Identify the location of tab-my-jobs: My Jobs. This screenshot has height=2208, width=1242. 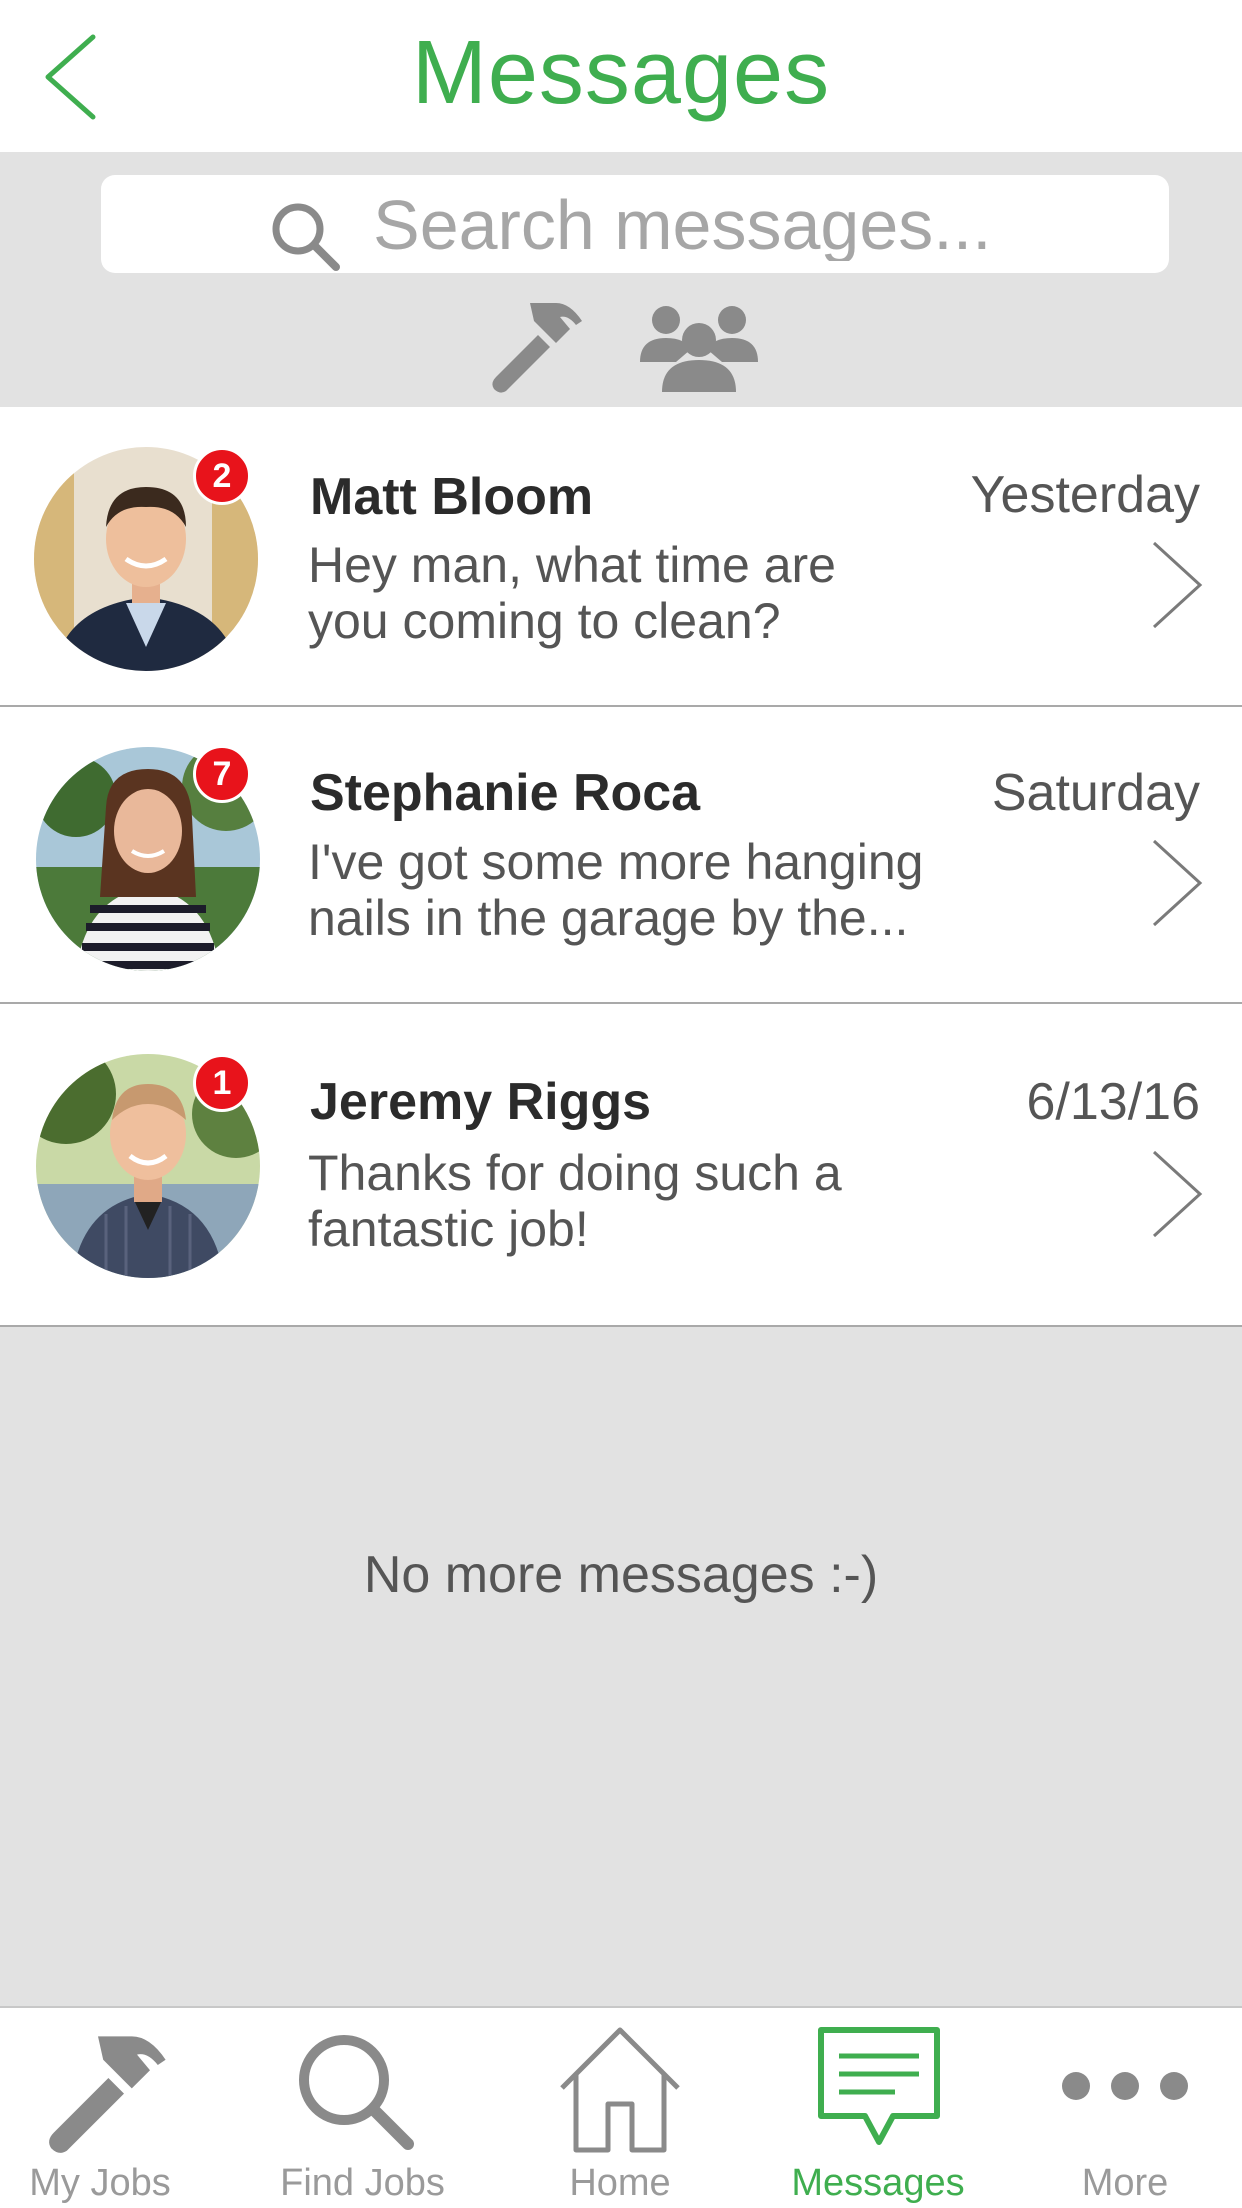
(100, 2108).